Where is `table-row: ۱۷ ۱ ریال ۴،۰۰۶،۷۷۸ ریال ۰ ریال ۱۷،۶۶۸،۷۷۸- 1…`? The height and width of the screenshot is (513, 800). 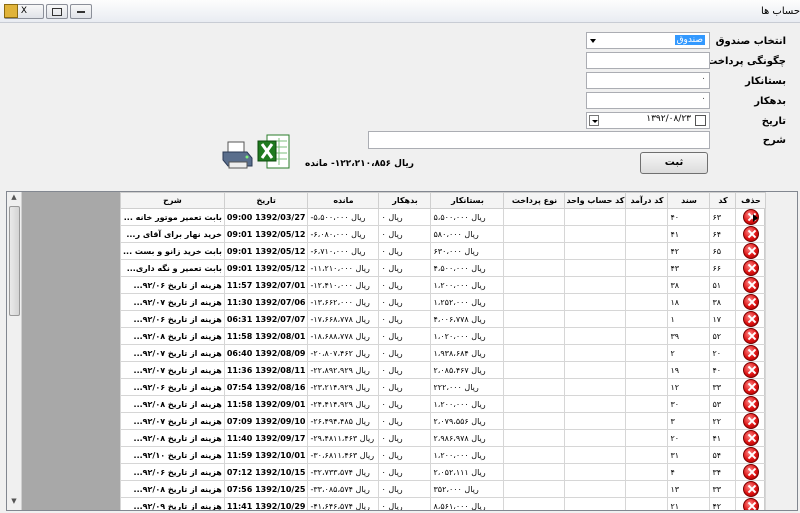
table-row: ۱۷ ۱ ریال ۴،۰۰۶،۷۷۸ ریال ۰ ریال ۱۷،۶۶۸،۷۷۸- 1… is located at coordinates (443, 319).